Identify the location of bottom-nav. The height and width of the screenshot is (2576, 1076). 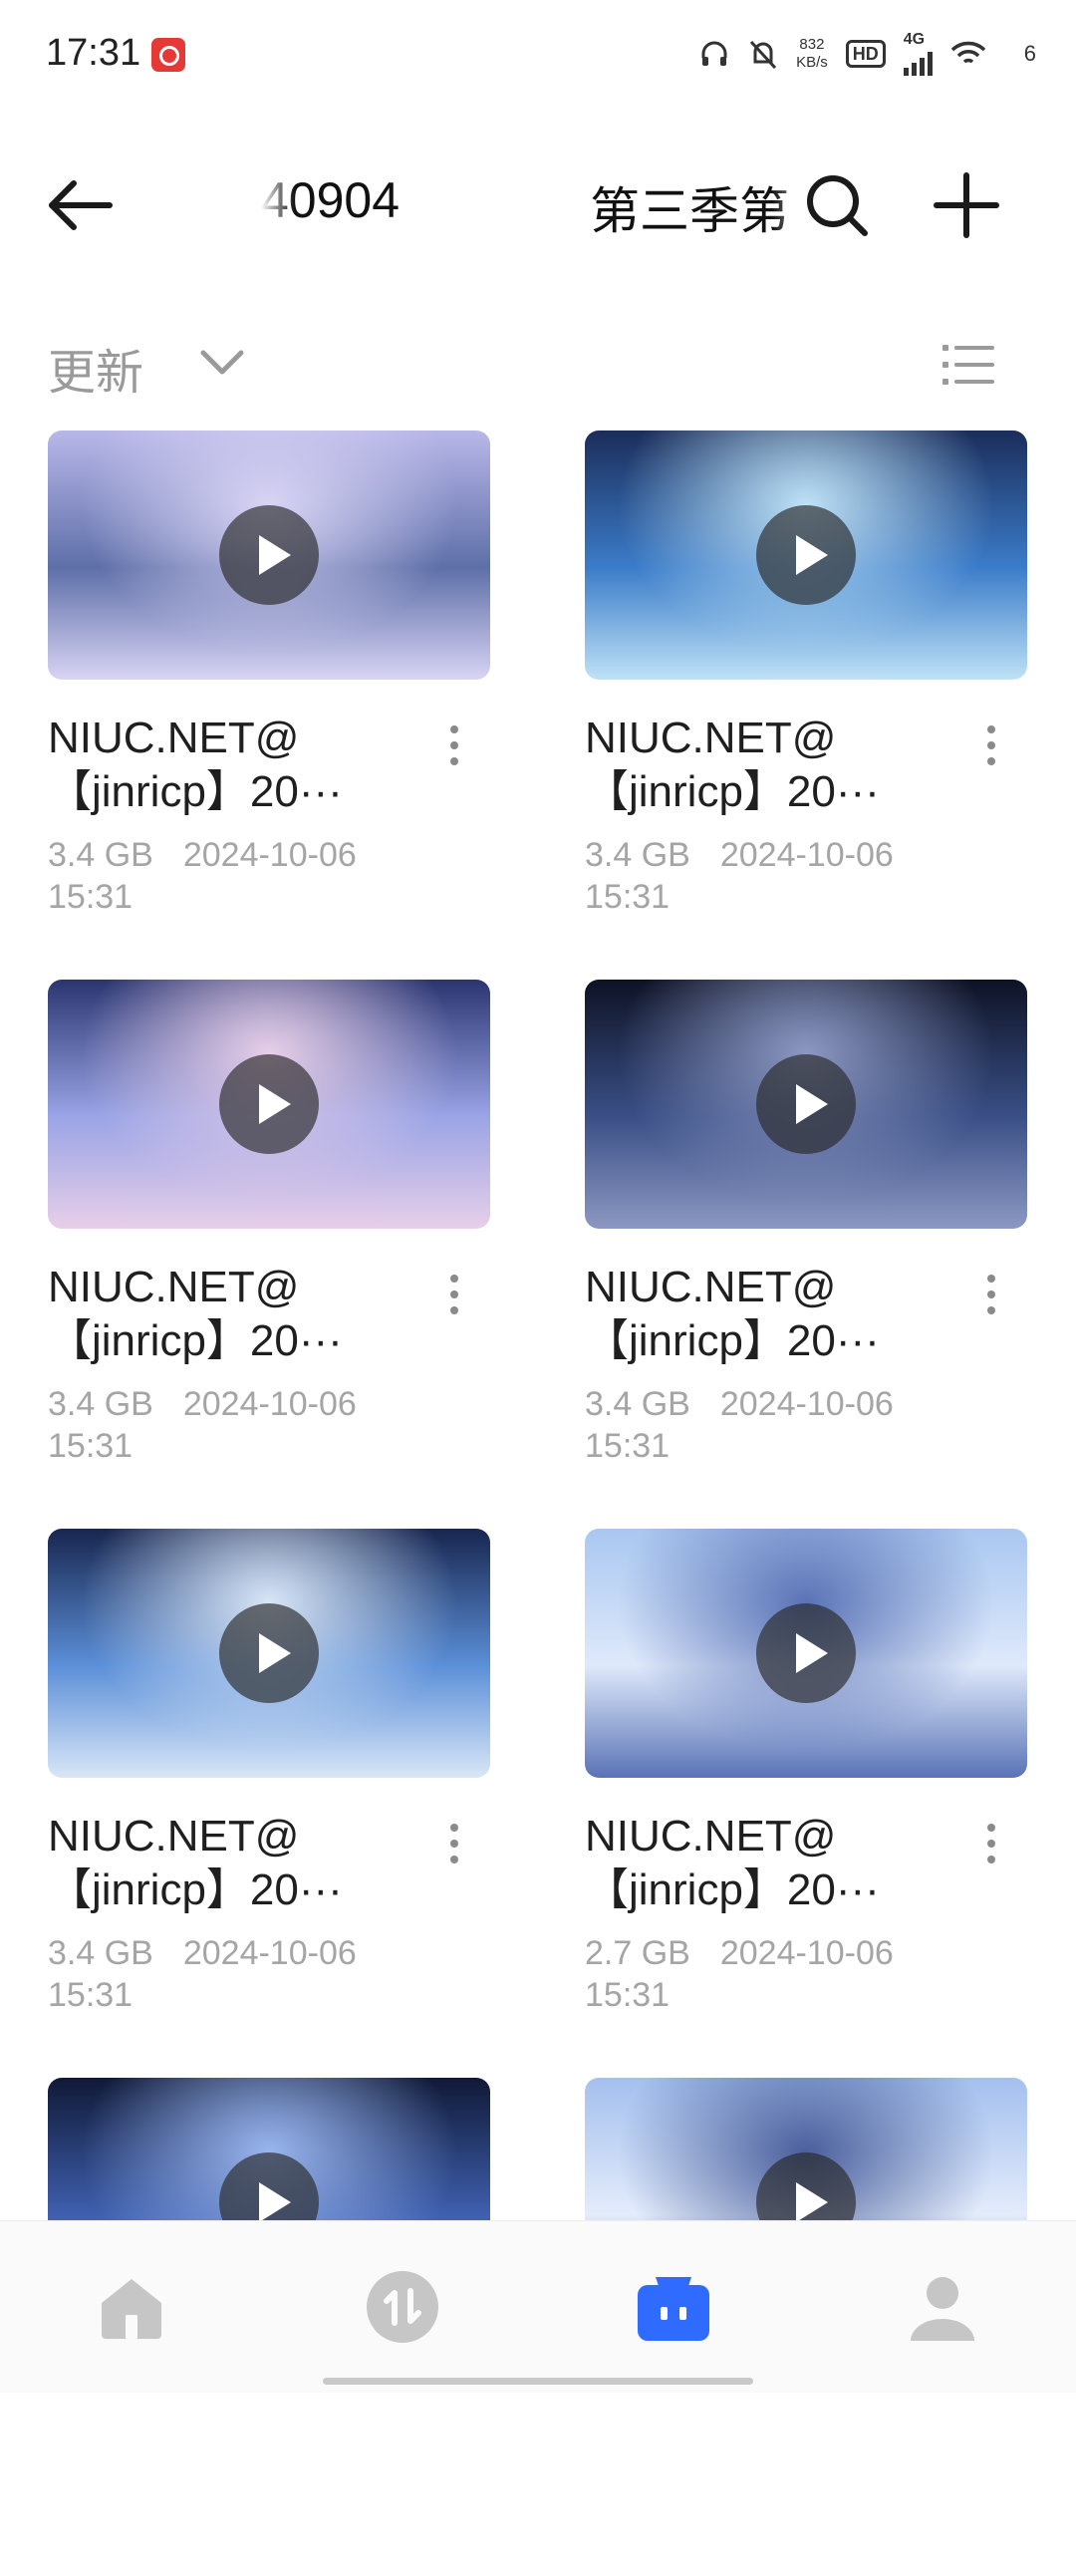
(538, 2306).